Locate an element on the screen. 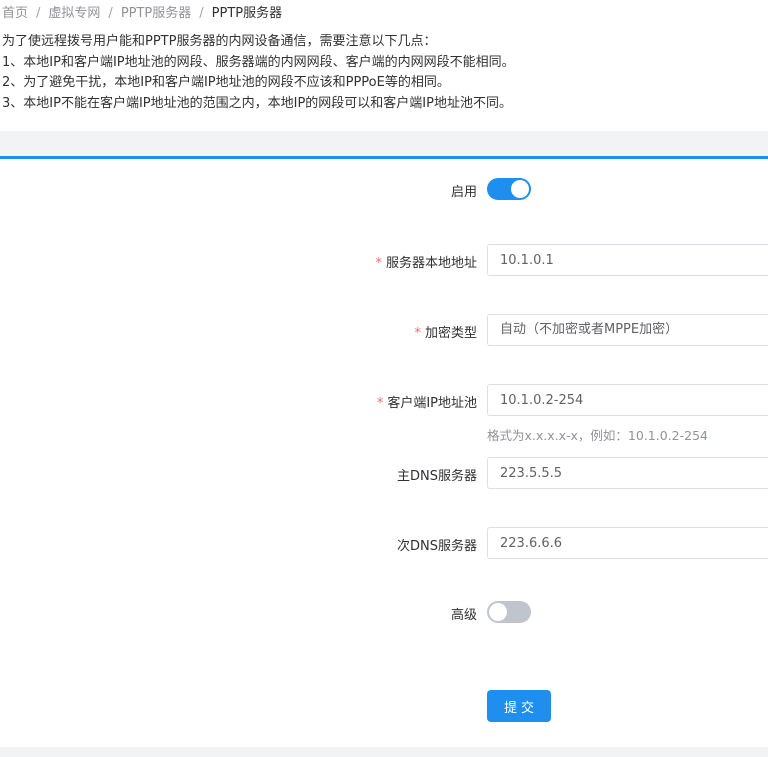 The width and height of the screenshot is (768, 757). breadcrumb-home: 首页 is located at coordinates (15, 13).